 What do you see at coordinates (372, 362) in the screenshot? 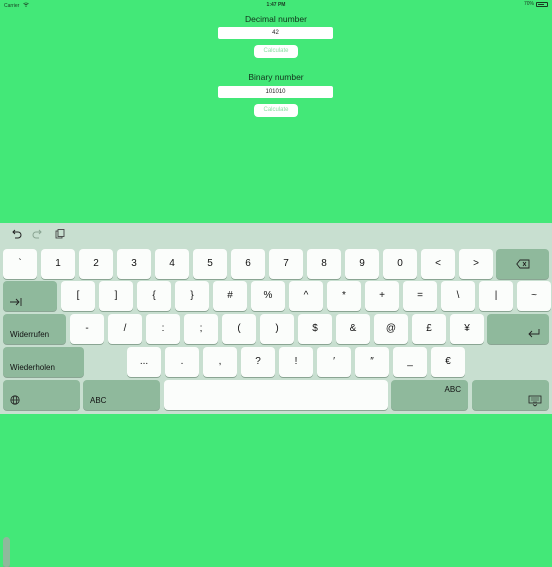
I see `key-row4-6: ″` at bounding box center [372, 362].